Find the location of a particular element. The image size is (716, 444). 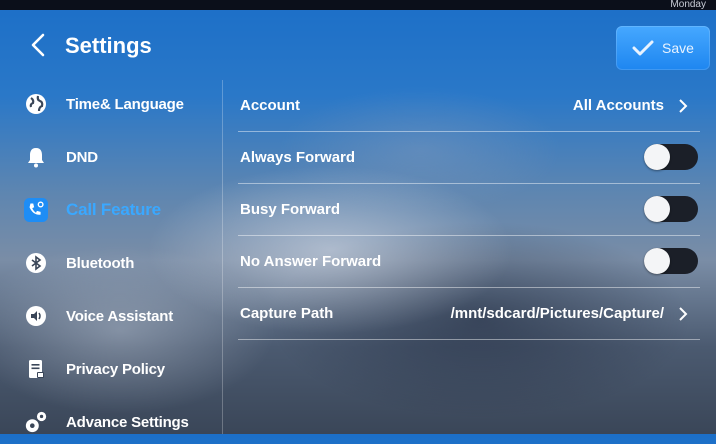

sidebar-item-label: Time& Language is located at coordinates (125, 104).